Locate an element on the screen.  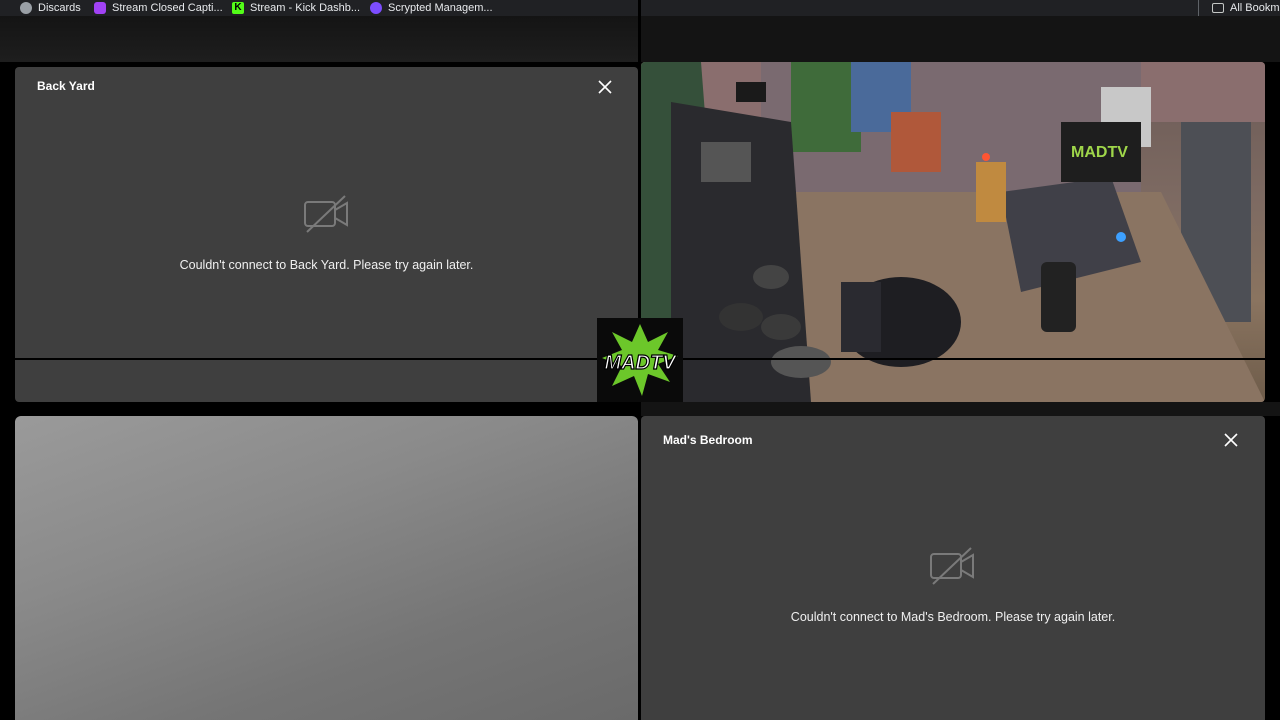
madtv-logo: MADTV is located at coordinates (640, 360).